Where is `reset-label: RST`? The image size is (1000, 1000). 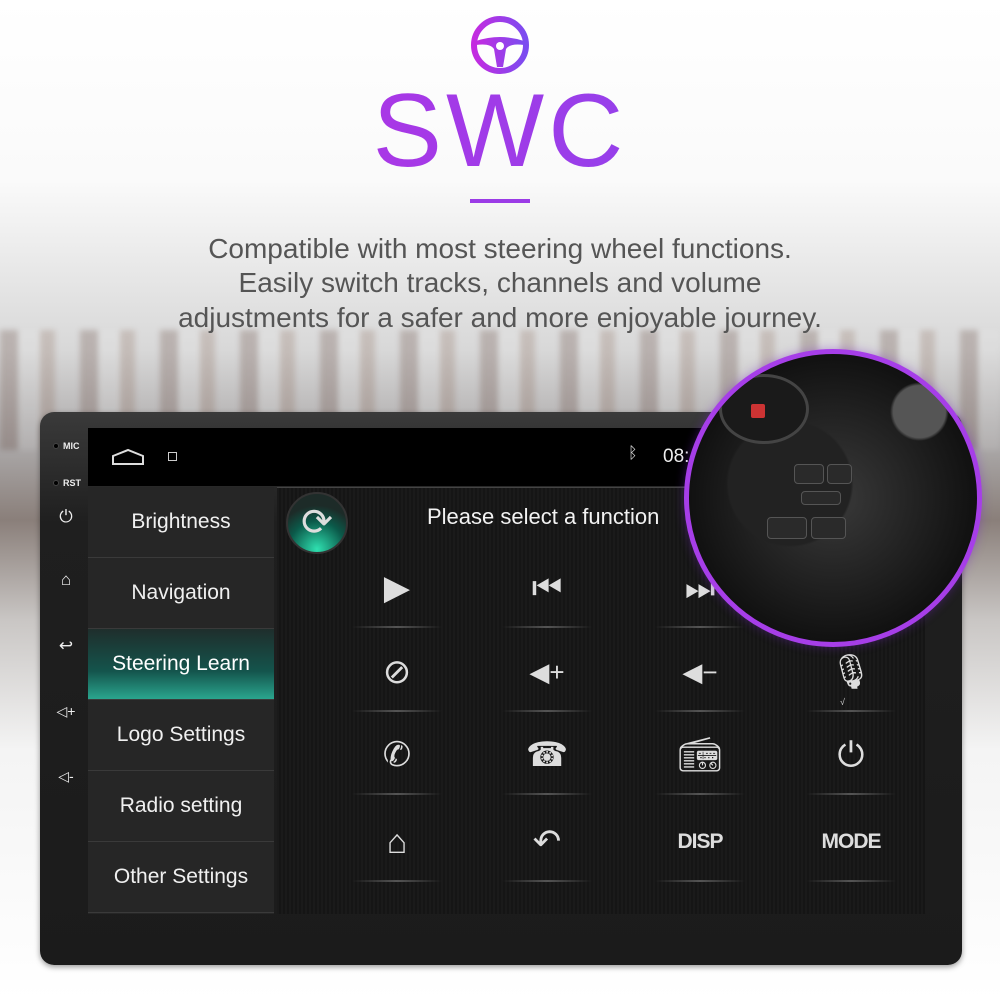 reset-label: RST is located at coordinates (67, 483).